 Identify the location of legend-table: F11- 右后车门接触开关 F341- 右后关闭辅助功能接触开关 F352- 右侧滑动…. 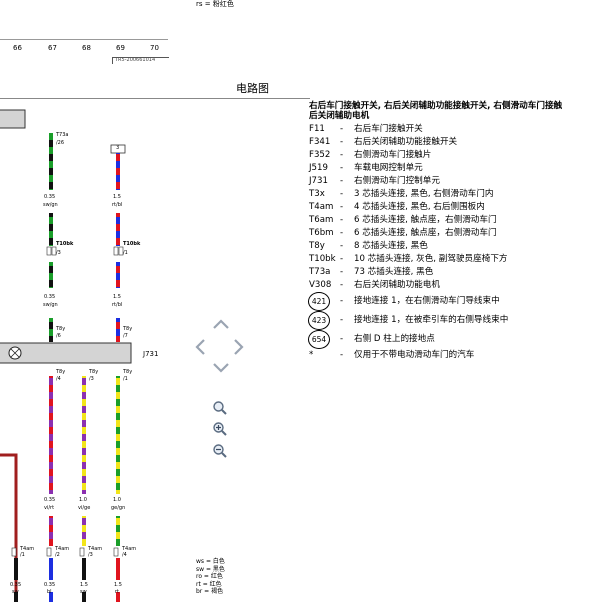
(408, 242).